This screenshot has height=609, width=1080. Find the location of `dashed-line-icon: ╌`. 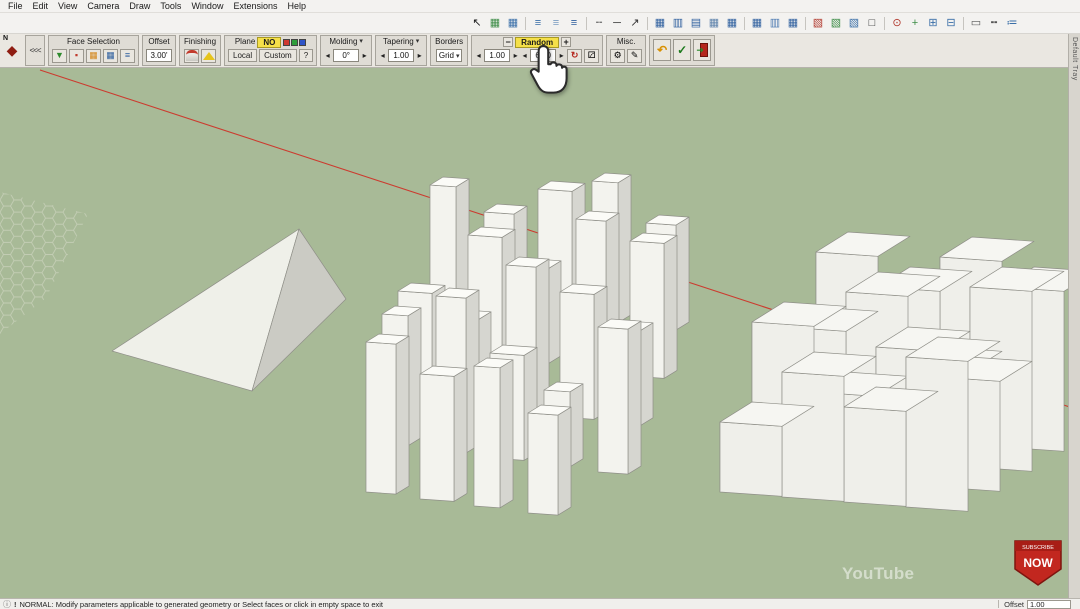

dashed-line-icon: ╌ is located at coordinates (599, 23).